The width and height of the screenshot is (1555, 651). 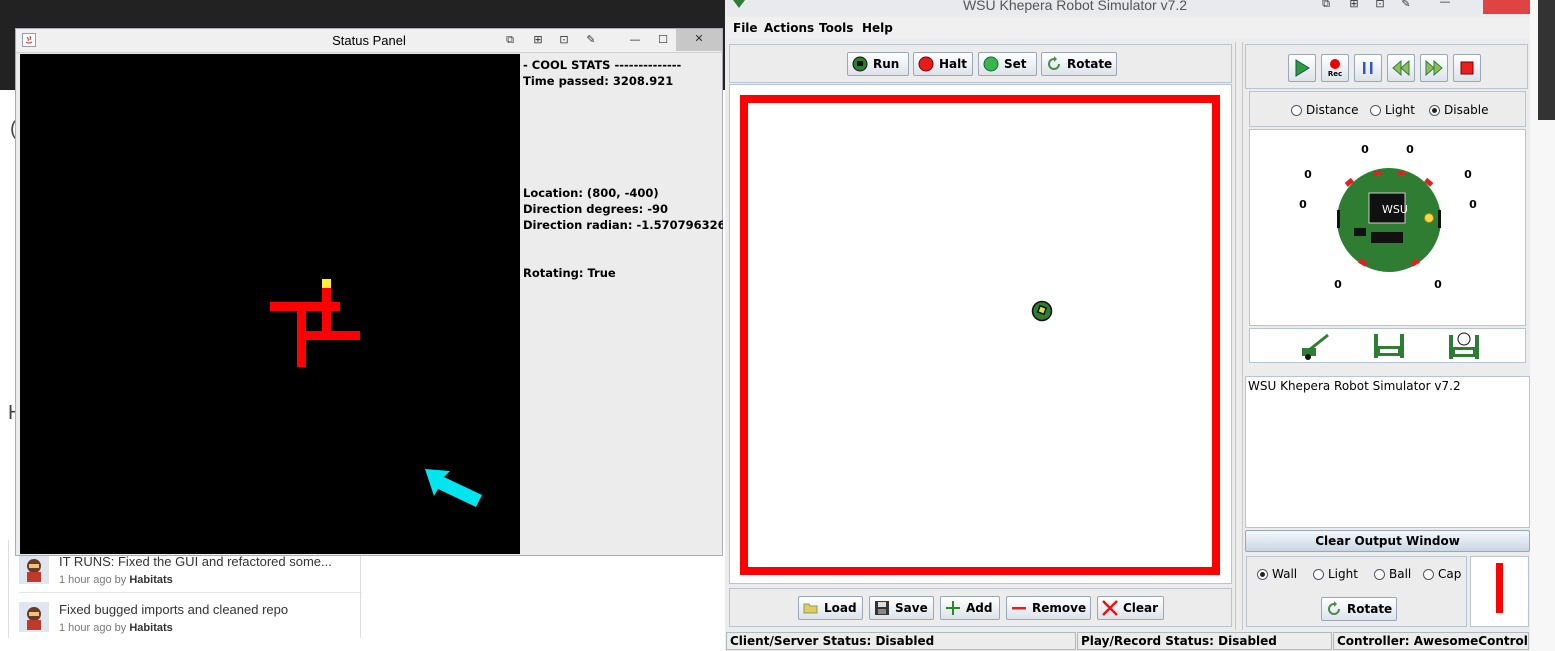 I want to click on status-panel-title: Status Panel, so click(x=369, y=40).